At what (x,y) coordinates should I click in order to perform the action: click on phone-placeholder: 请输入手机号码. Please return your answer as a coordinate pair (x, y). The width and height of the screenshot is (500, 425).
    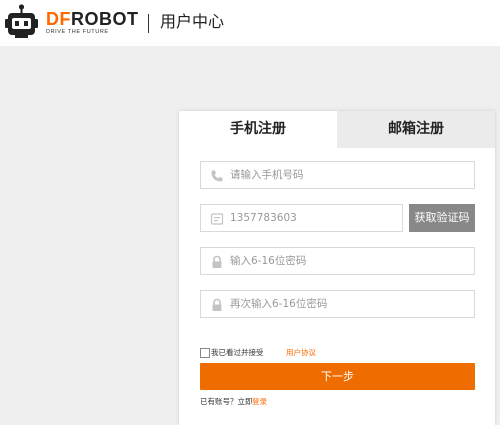
    Looking at the image, I should click on (267, 175).